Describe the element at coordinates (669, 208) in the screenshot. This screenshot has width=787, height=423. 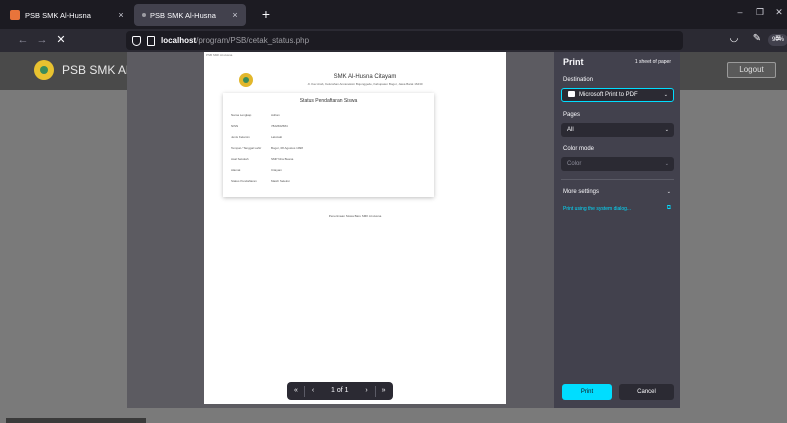
I see `external-link-icon: ⧉` at that location.